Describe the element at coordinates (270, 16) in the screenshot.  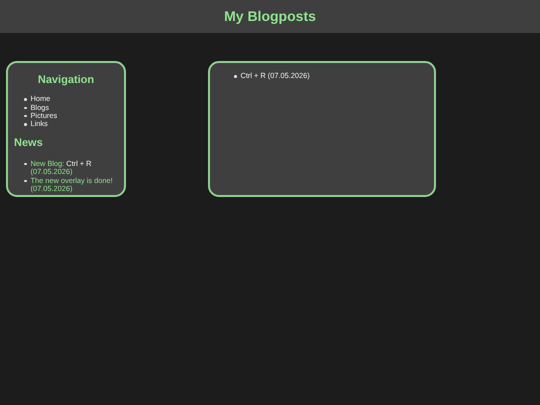
I see `page-title: My Blogposts` at that location.